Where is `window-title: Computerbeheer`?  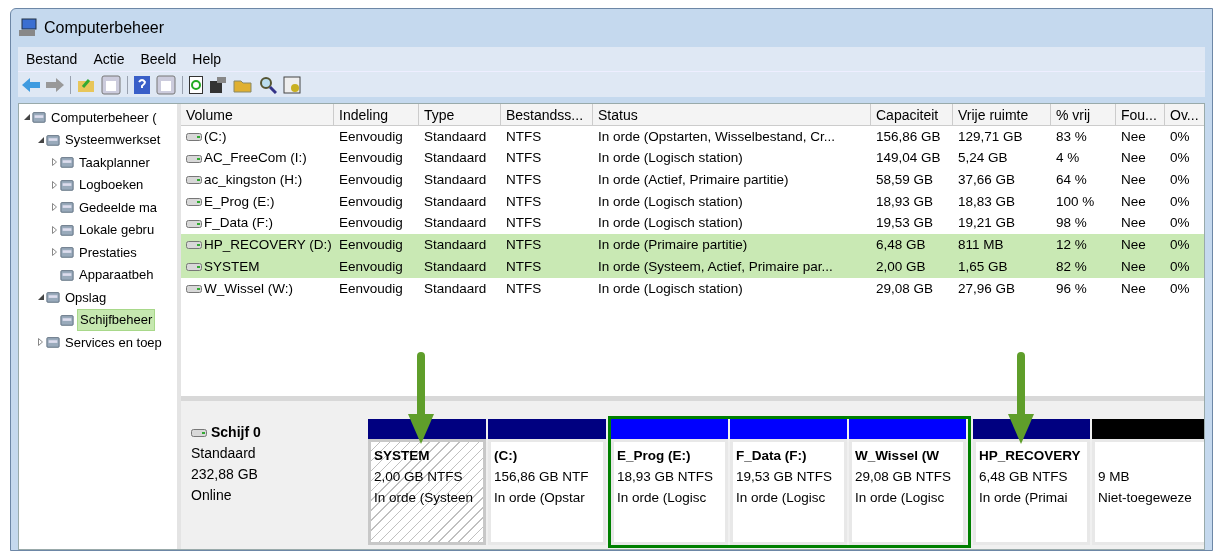 window-title: Computerbeheer is located at coordinates (104, 28).